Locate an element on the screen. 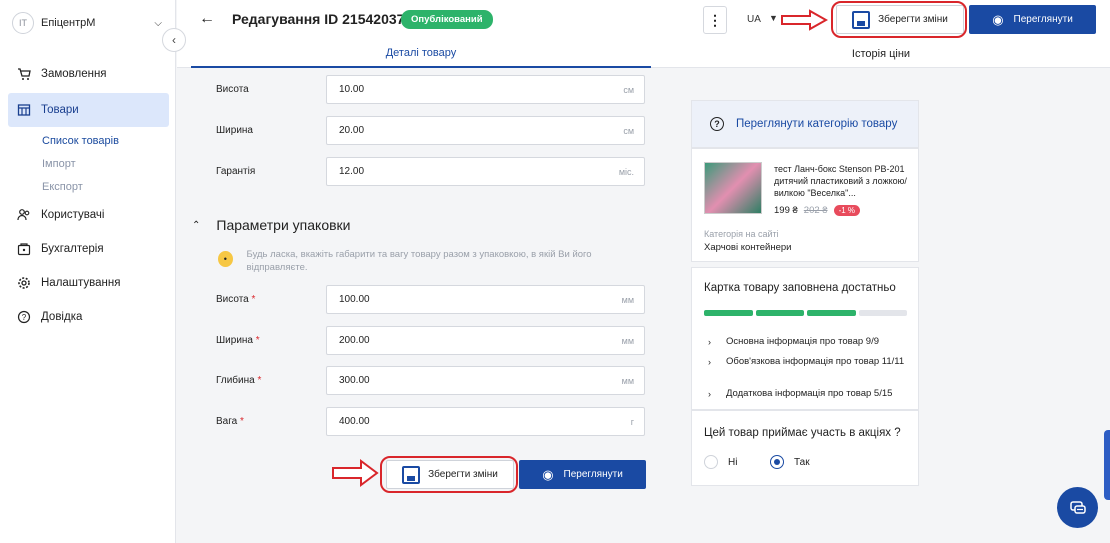  highlight-arrow is located at coordinates (804, 20).